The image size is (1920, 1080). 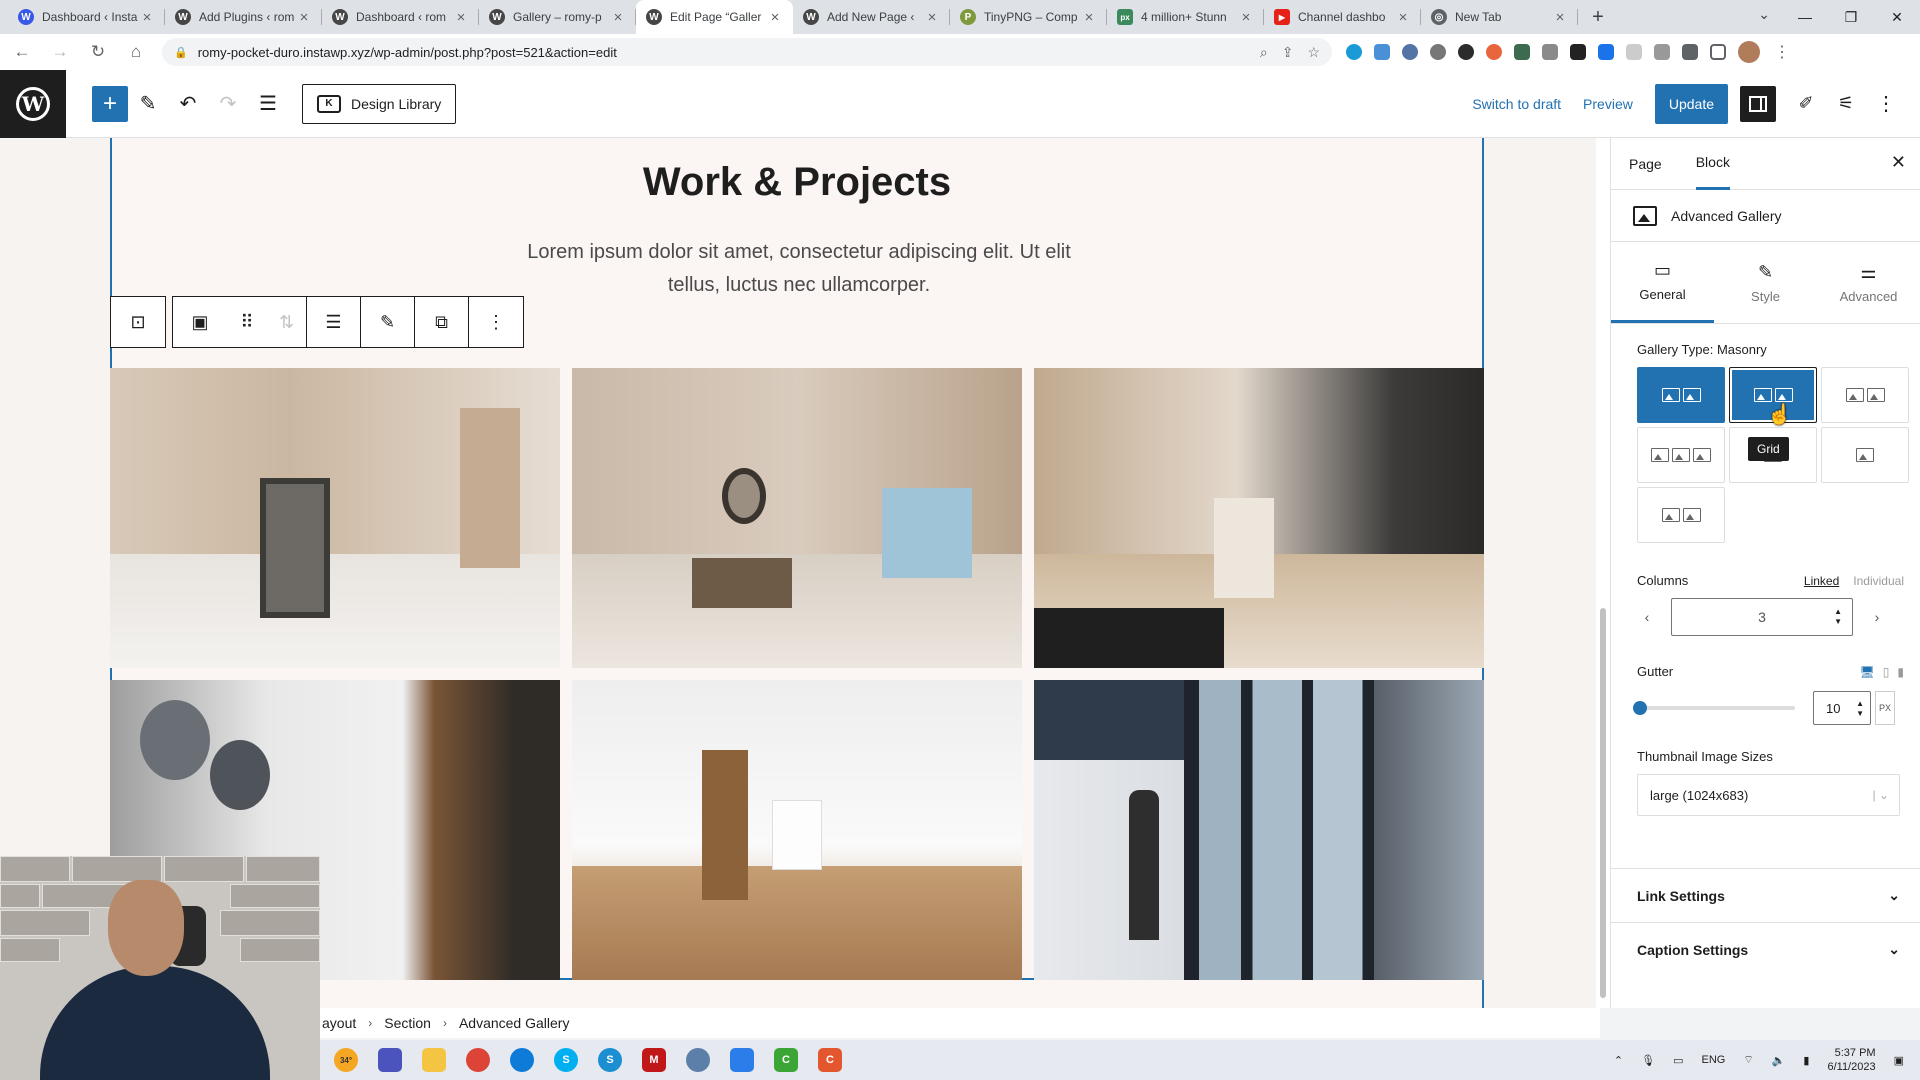 I want to click on gutter-slider, so click(x=1714, y=708).